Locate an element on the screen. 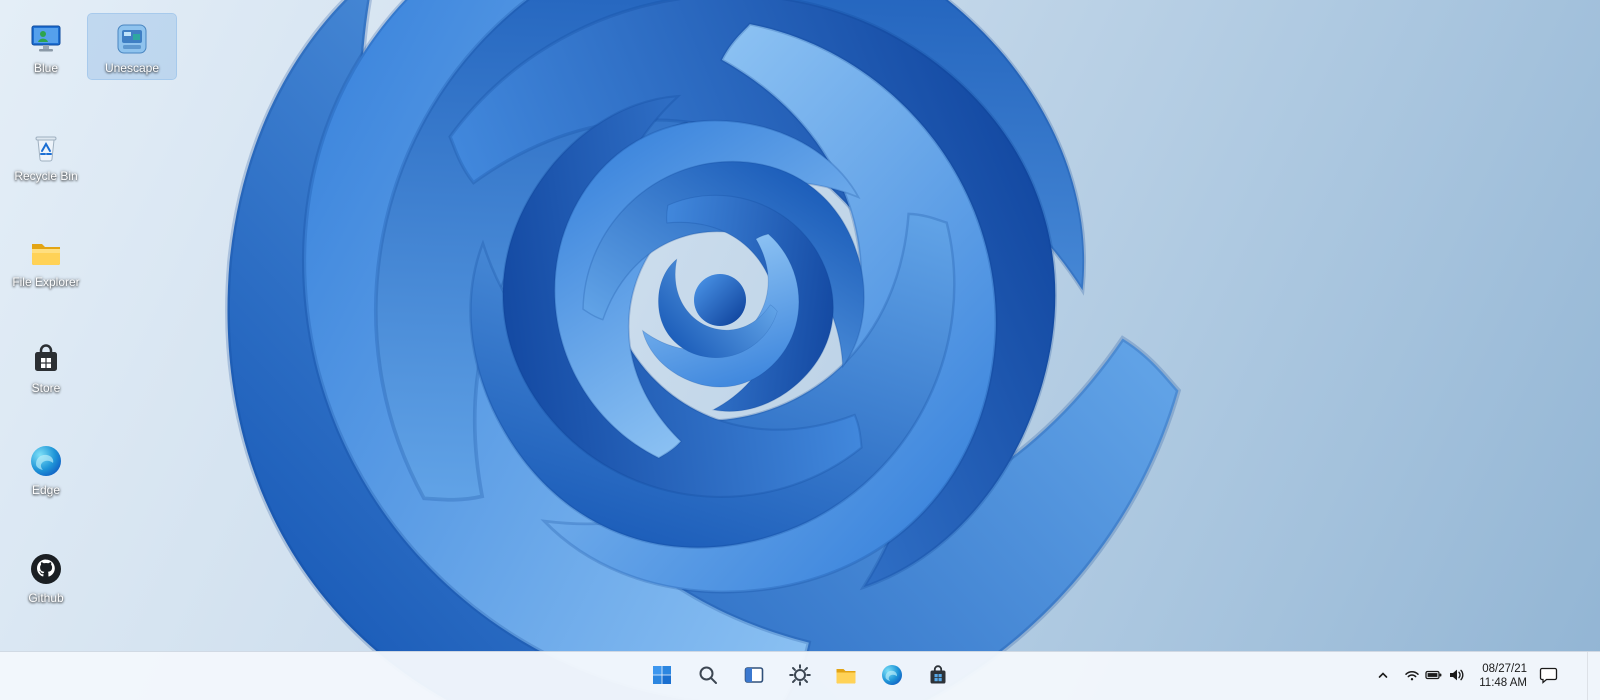 The image size is (1600, 700). task-view-button is located at coordinates (754, 676).